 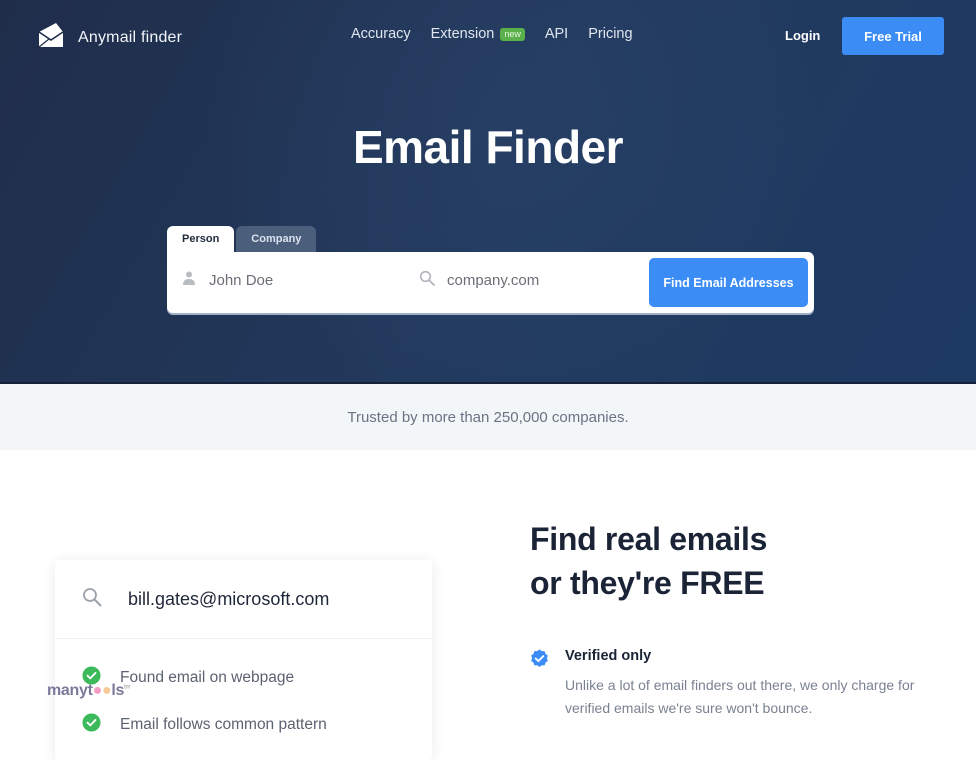 I want to click on company-domain-field: company.com, so click(x=479, y=280).